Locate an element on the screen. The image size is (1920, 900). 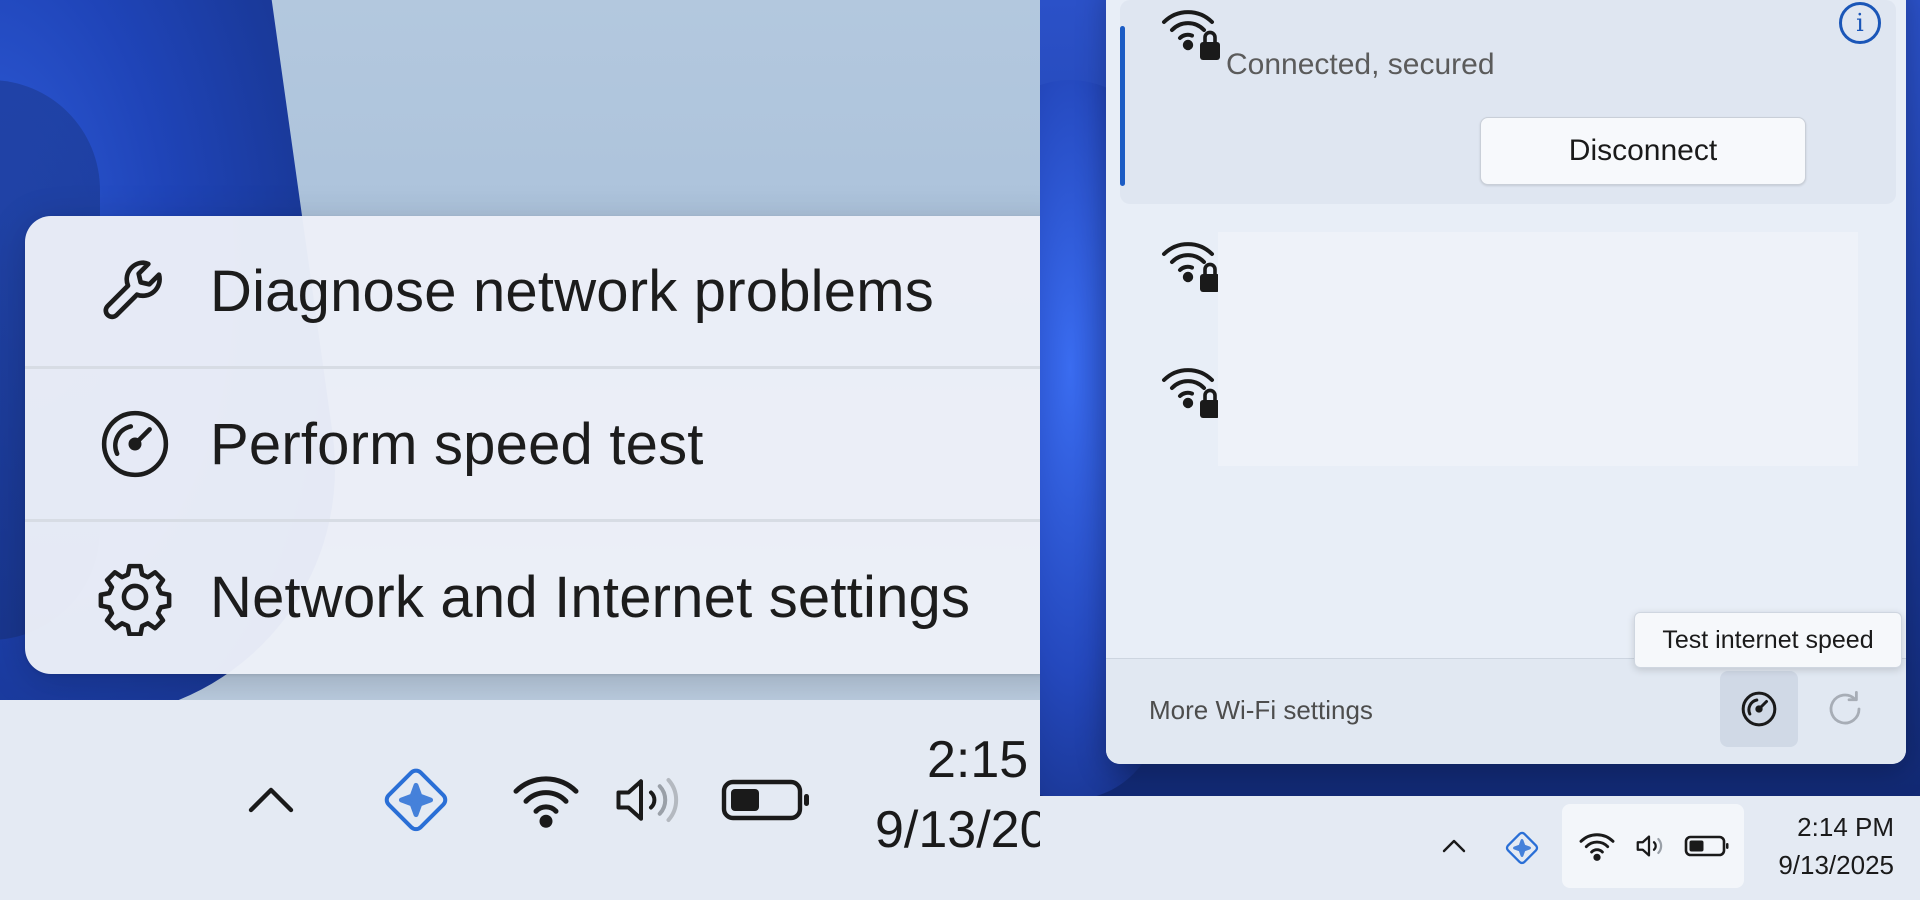
menu-item-label: Perform speed test is located at coordinates (457, 444).